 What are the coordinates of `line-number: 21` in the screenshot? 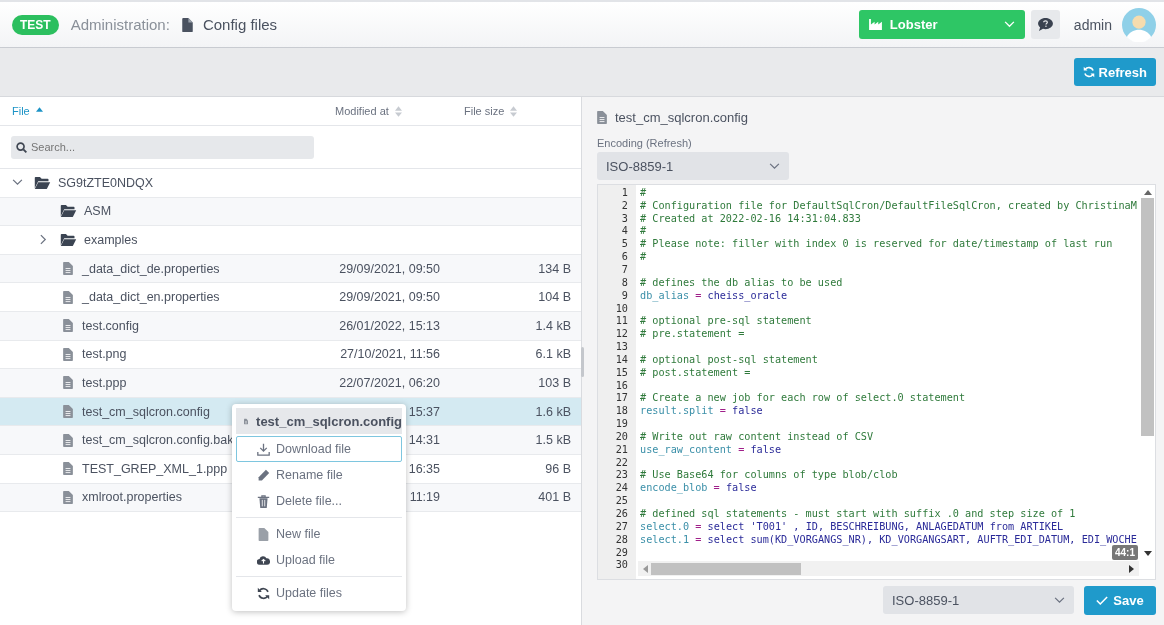 It's located at (621, 449).